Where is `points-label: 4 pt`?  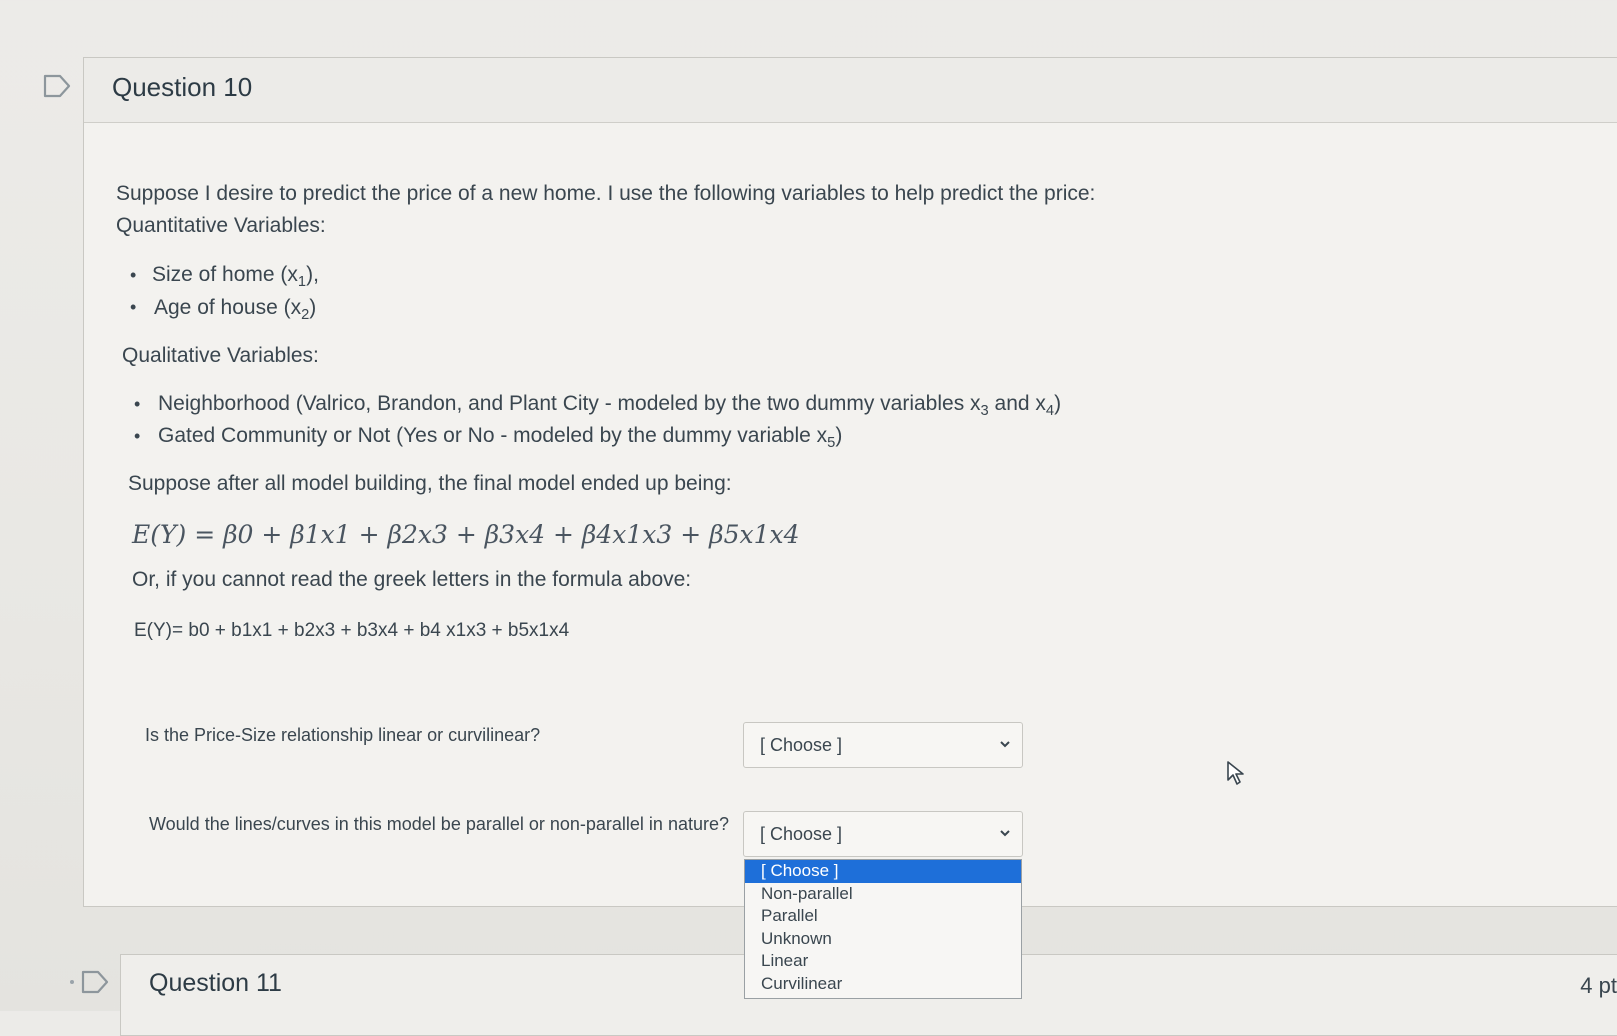
points-label: 4 pt is located at coordinates (1598, 985).